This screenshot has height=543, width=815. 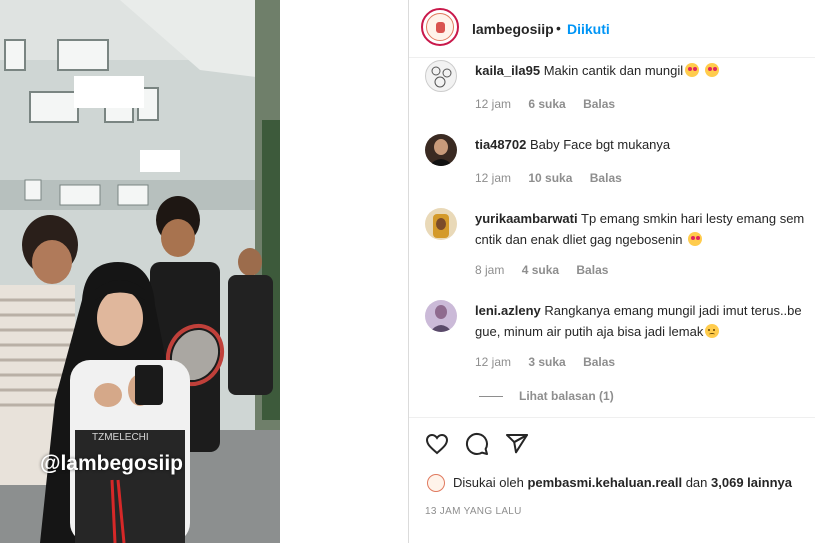 I want to click on comment-body: Baby Face bgt mukanya, so click(x=600, y=144).